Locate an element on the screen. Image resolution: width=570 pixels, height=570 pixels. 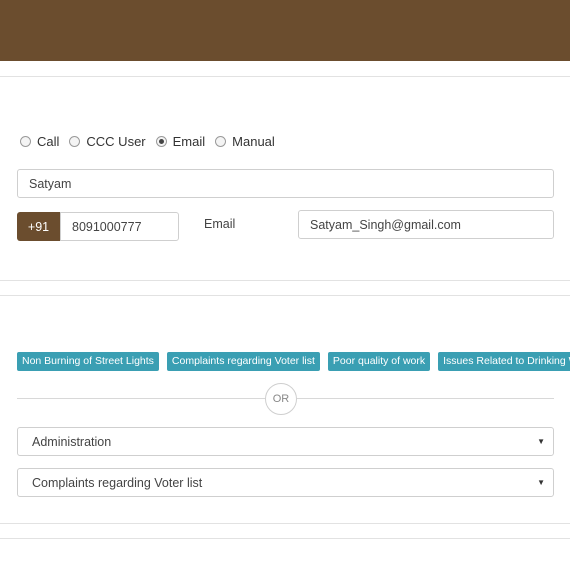
email-label: Email is located at coordinates (220, 224).